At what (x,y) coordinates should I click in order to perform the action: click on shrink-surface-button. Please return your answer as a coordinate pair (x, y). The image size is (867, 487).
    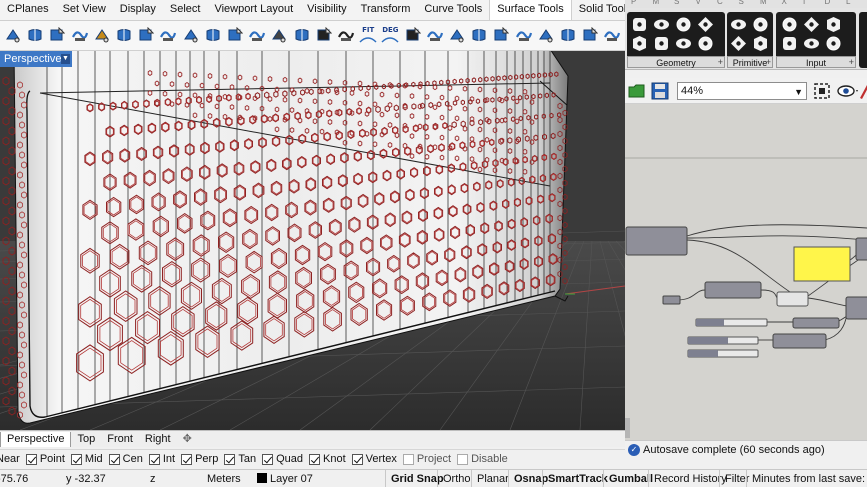
    Looking at the image, I should click on (479, 35).